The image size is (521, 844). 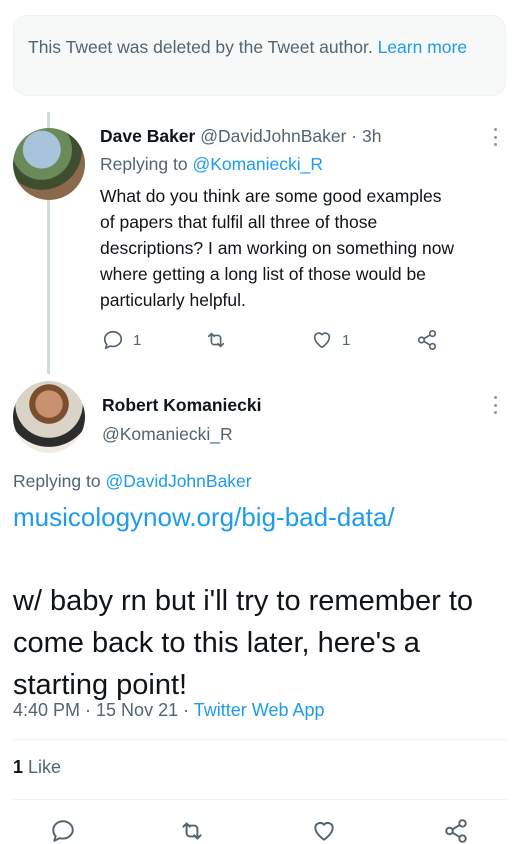 I want to click on likes-summary: 1 Like, so click(x=37, y=767).